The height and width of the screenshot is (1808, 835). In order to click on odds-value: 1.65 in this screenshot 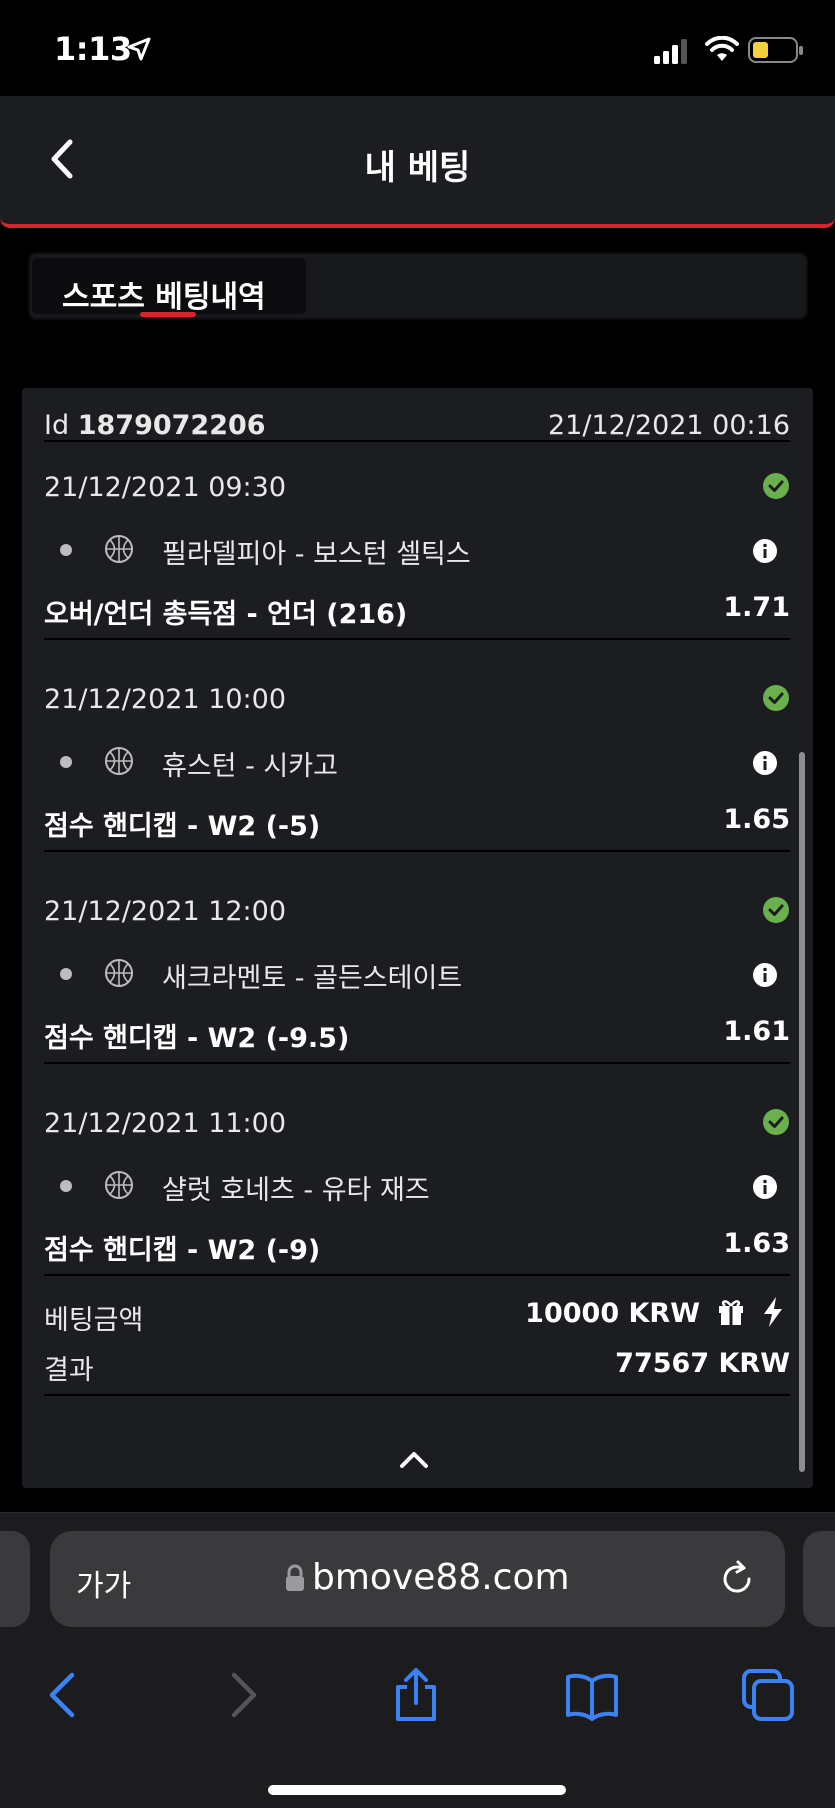, I will do `click(756, 819)`.